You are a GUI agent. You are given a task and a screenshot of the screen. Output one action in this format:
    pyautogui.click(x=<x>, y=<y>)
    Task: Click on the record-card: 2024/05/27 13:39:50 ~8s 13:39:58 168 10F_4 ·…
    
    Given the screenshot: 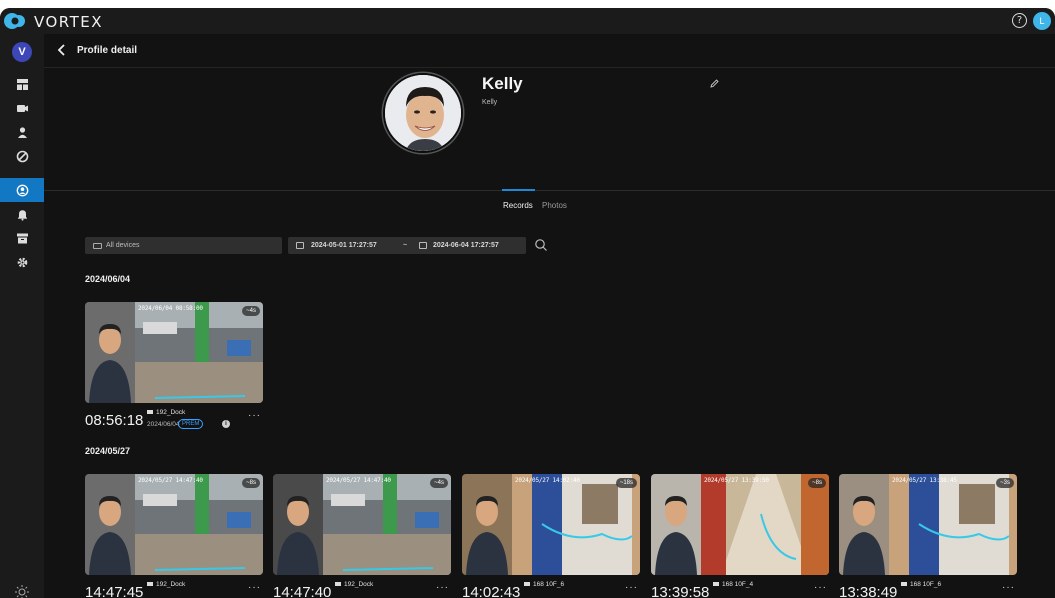 What is the action you would take?
    pyautogui.click(x=740, y=536)
    